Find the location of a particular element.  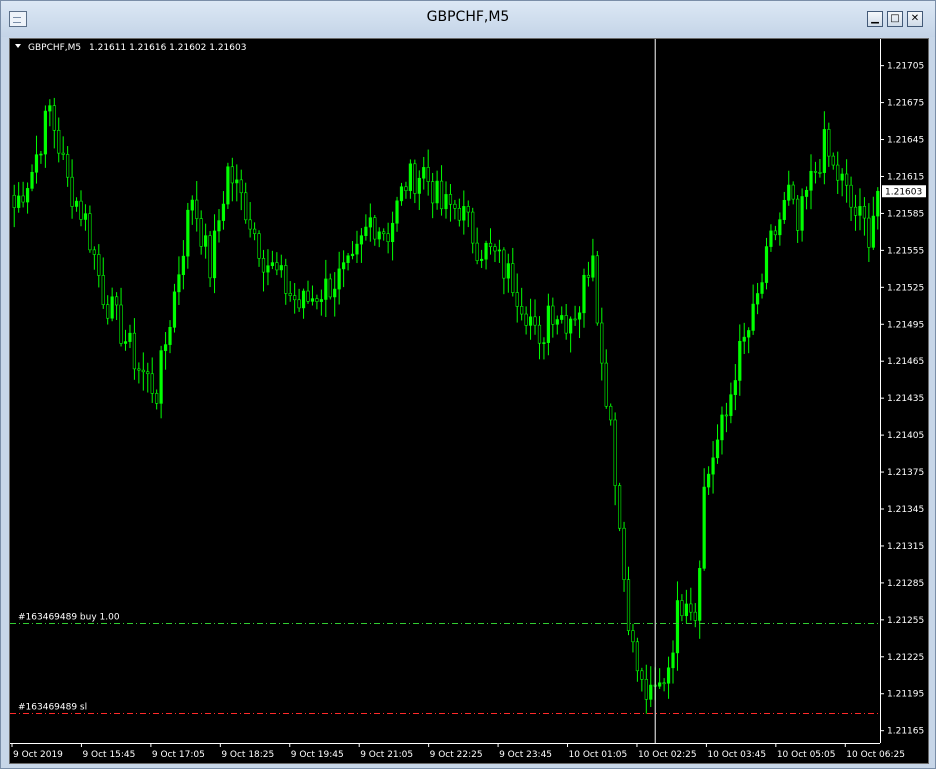

ohlc-values: 1.21611 1.21616 1.21602 1.21603 is located at coordinates (167, 48).